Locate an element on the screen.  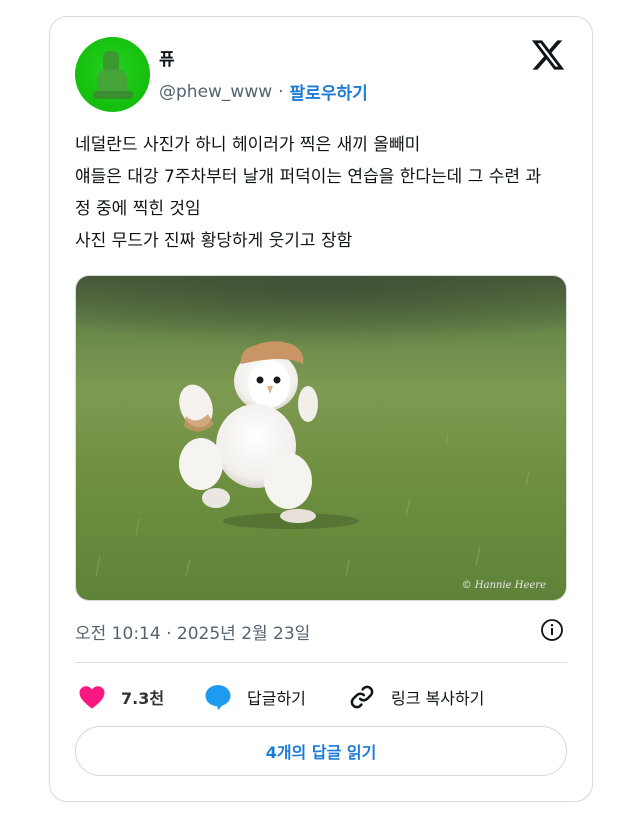
avatar-figure-base is located at coordinates (113, 95).